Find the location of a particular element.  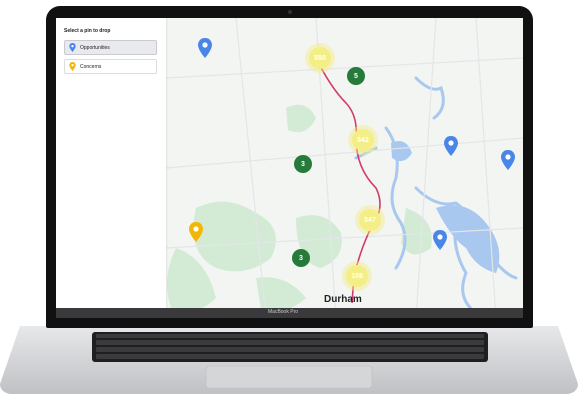

panel-title: Select a pin to drop is located at coordinates (87, 31).